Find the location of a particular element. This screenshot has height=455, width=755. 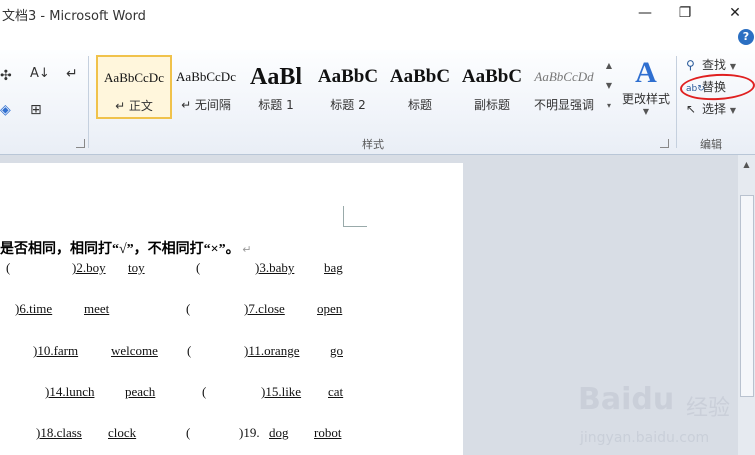

row-cell: meet is located at coordinates (97, 308).